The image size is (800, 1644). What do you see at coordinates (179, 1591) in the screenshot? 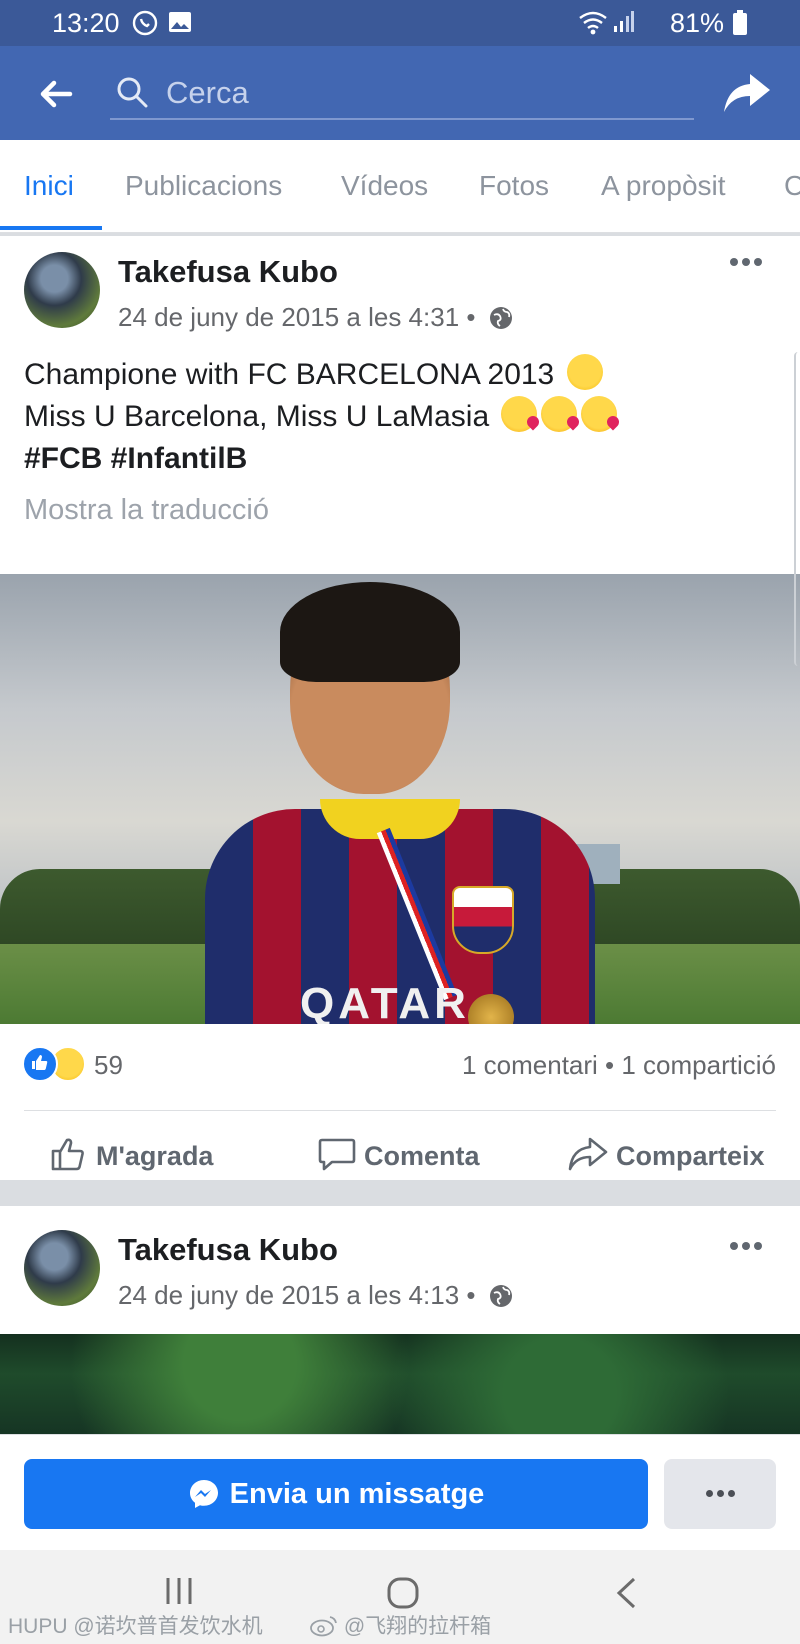
I see `recent-apps-icon` at bounding box center [179, 1591].